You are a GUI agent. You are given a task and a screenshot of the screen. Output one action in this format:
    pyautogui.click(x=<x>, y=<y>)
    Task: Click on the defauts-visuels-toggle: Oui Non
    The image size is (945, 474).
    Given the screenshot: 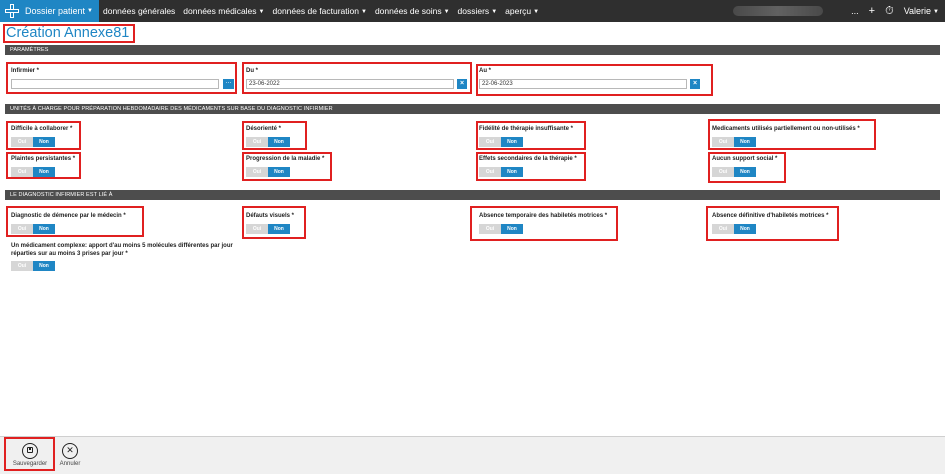 What is the action you would take?
    pyautogui.click(x=268, y=229)
    